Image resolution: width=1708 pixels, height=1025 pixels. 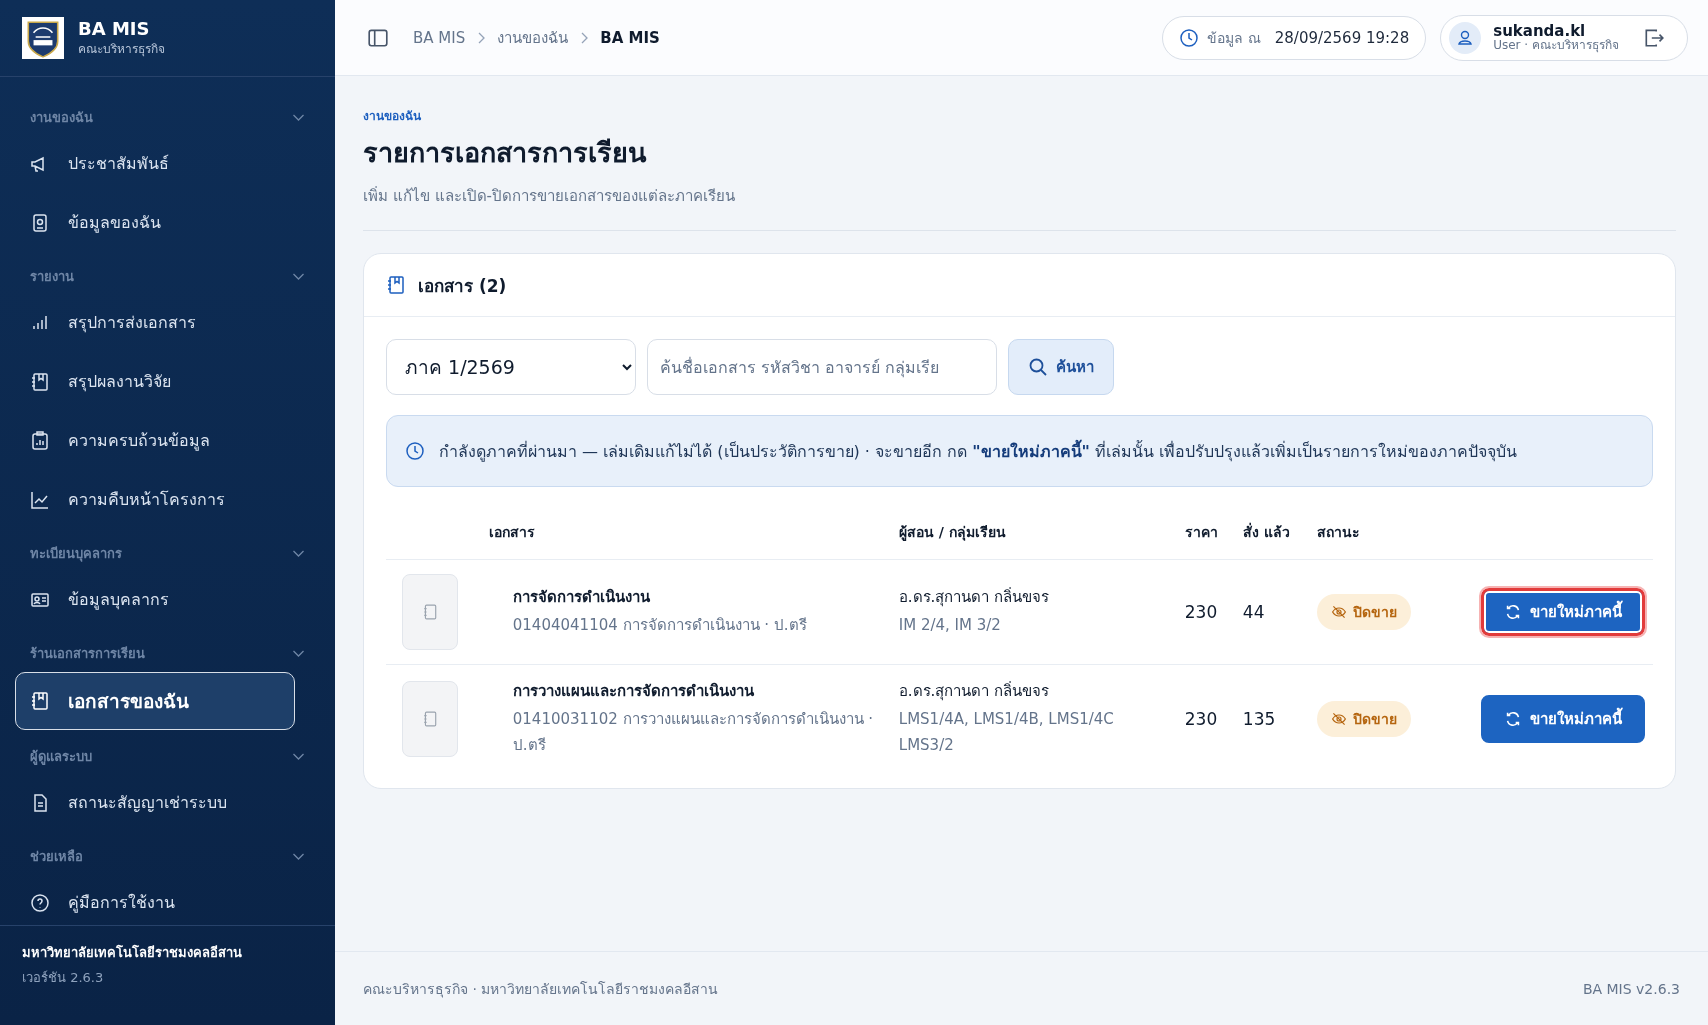 I want to click on sidebar-item: ความครบถ้วนข้อมูล, so click(x=167, y=440).